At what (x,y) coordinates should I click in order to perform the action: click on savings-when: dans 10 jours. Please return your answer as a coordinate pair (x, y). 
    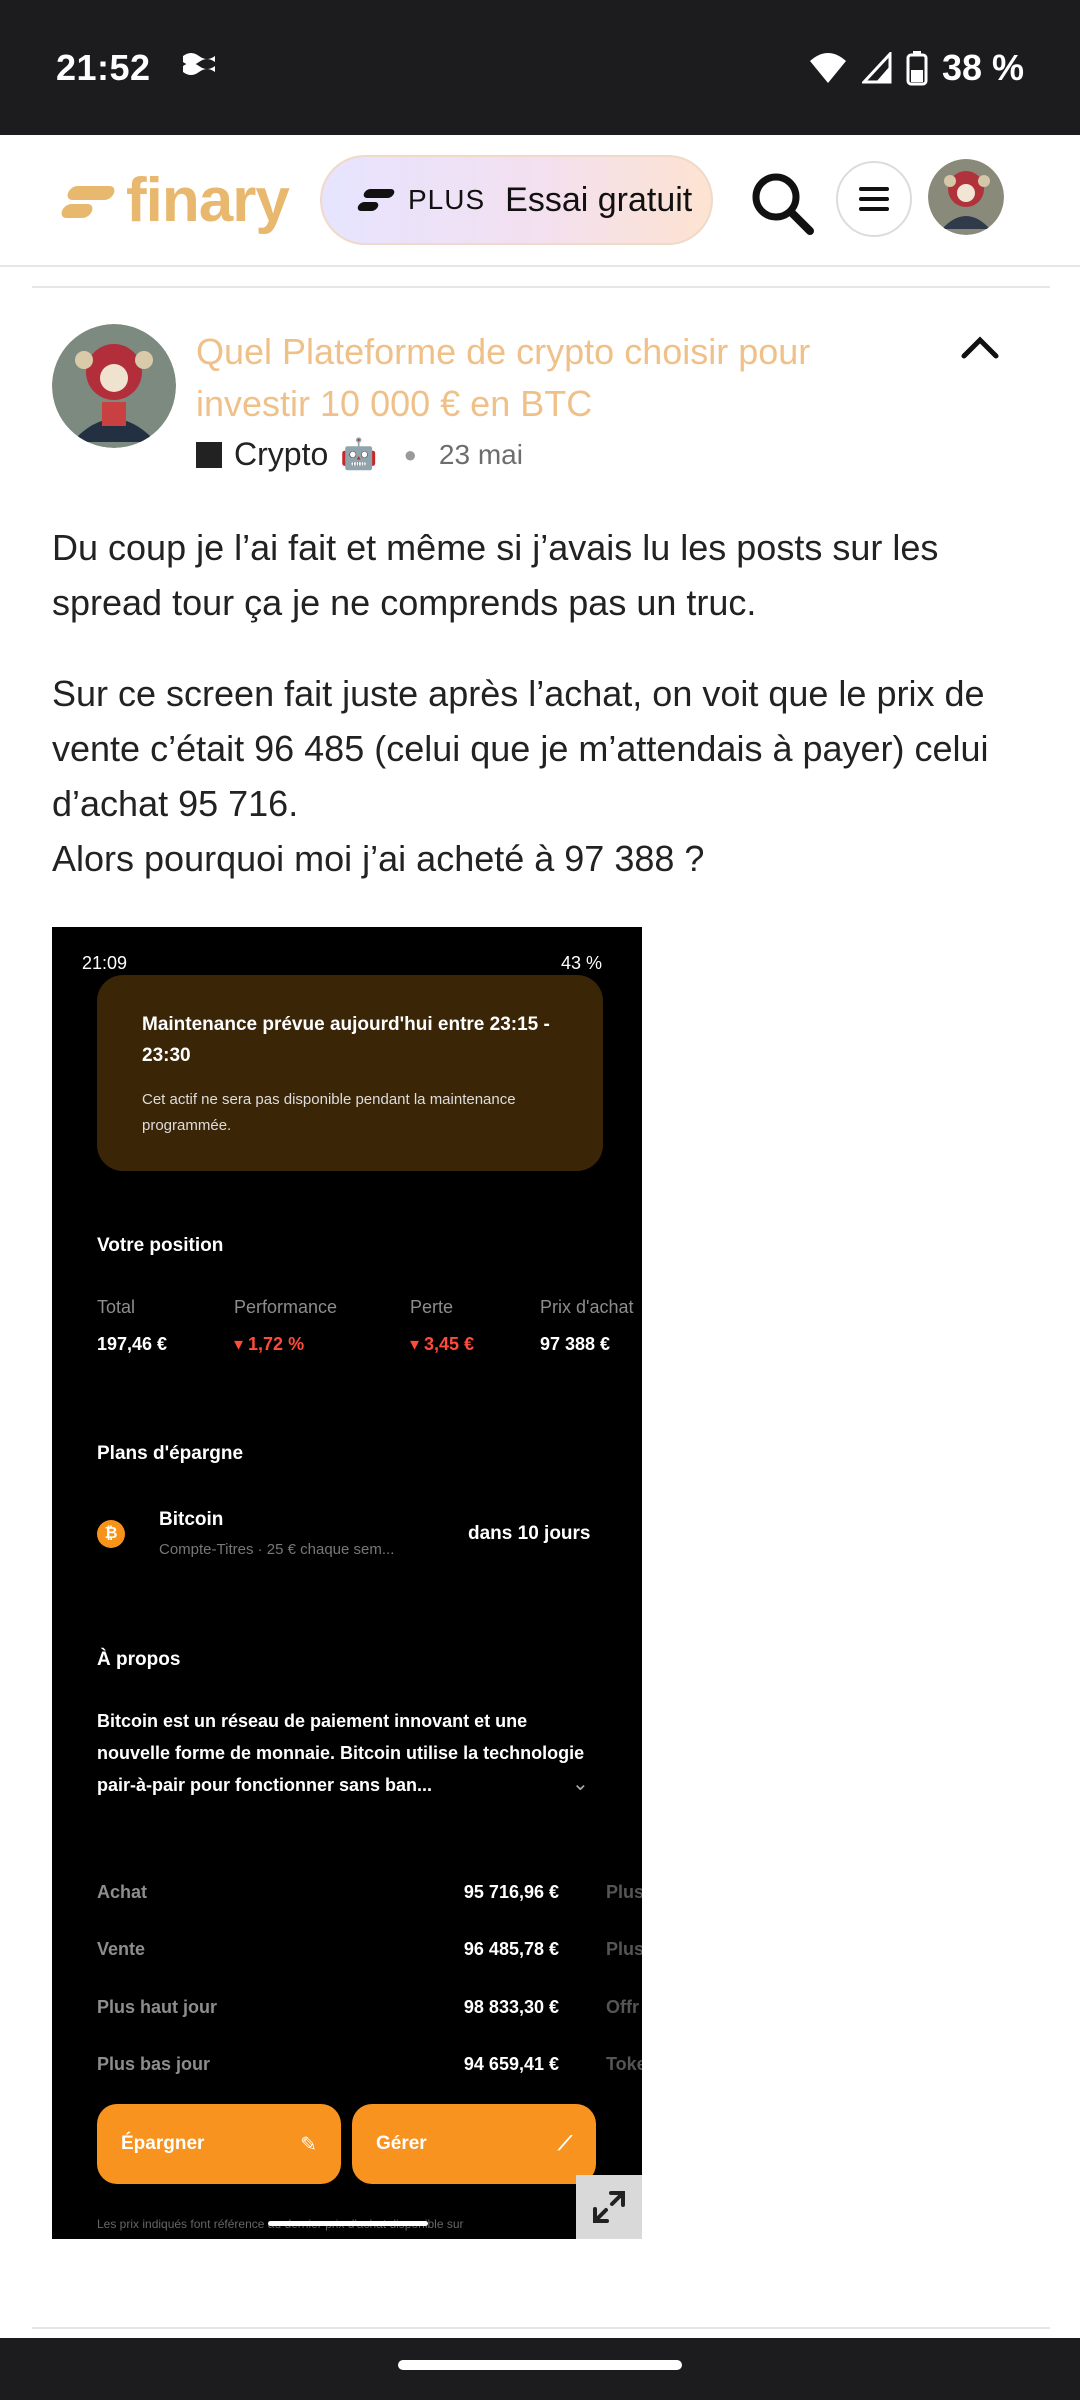
    Looking at the image, I should click on (529, 1533).